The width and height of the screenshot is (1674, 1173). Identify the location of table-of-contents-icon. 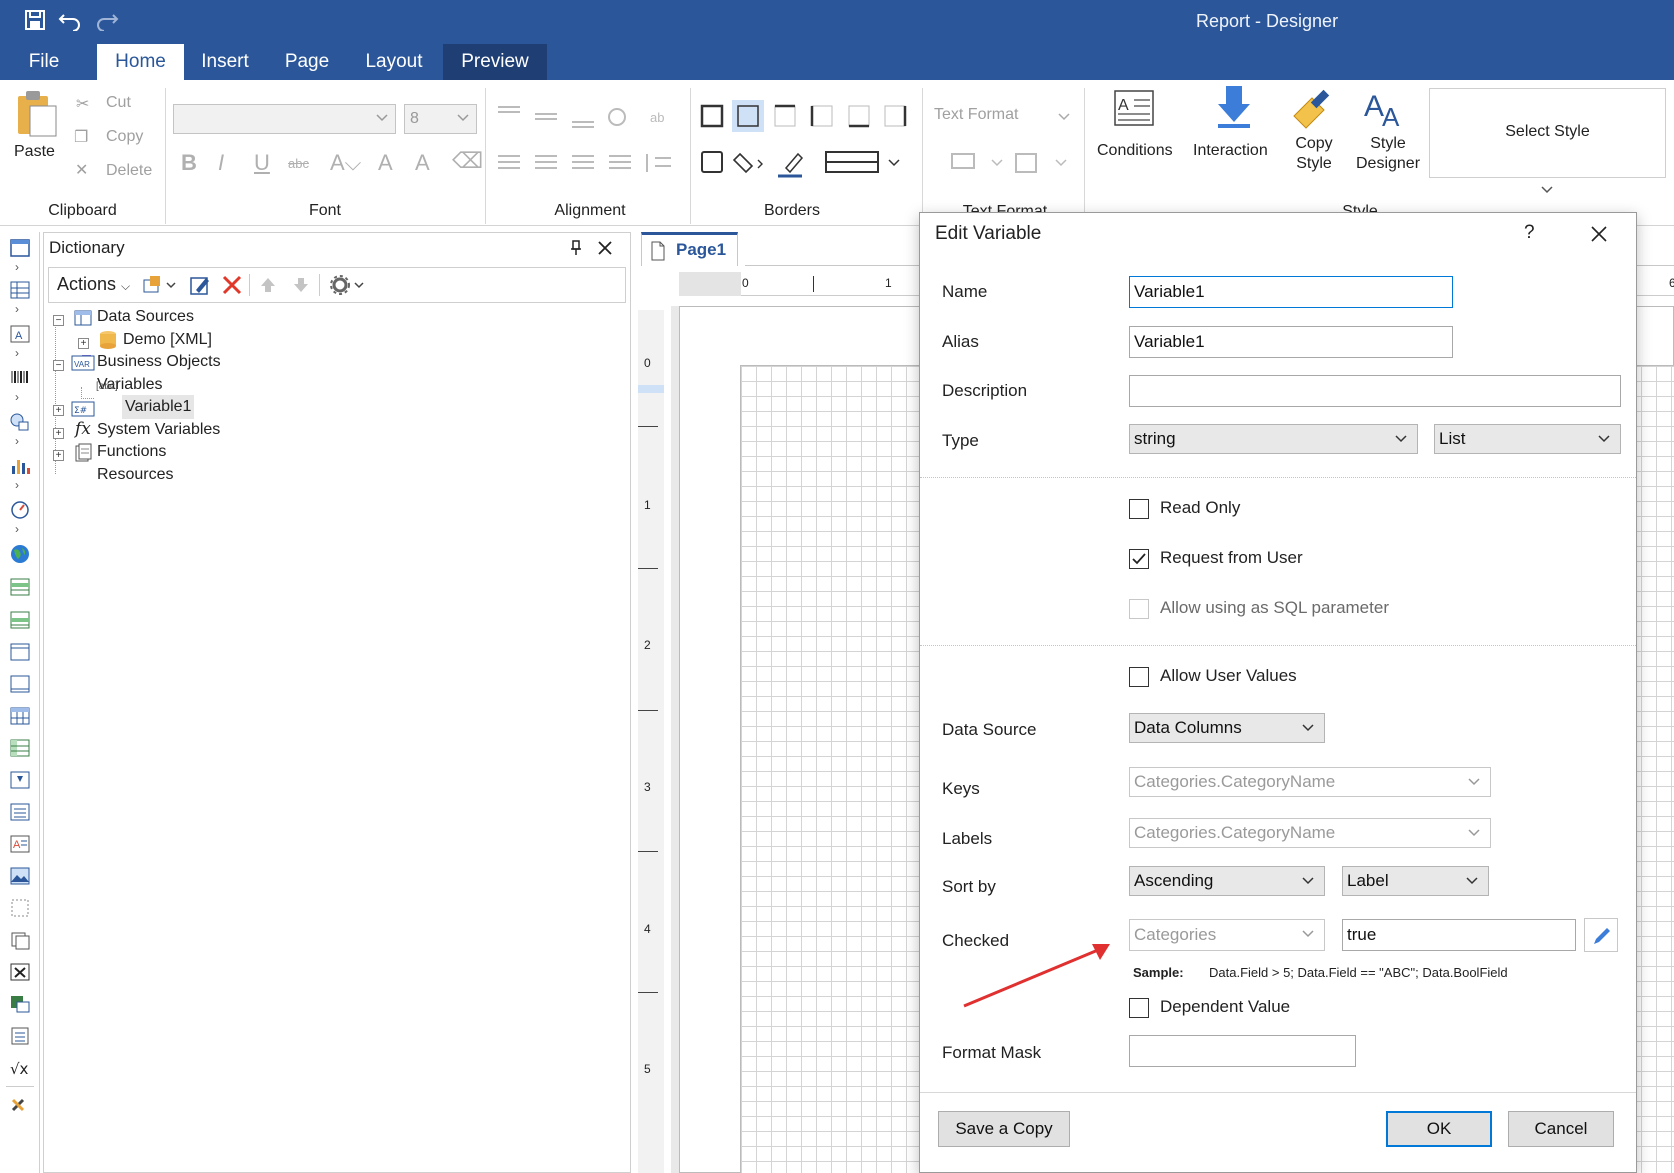
(20, 1036).